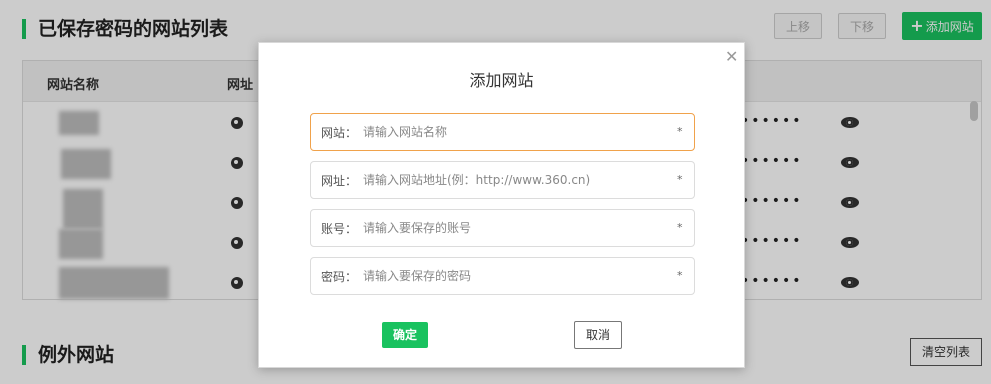  Describe the element at coordinates (501, 80) in the screenshot. I see `dialog-title: 添加网站` at that location.